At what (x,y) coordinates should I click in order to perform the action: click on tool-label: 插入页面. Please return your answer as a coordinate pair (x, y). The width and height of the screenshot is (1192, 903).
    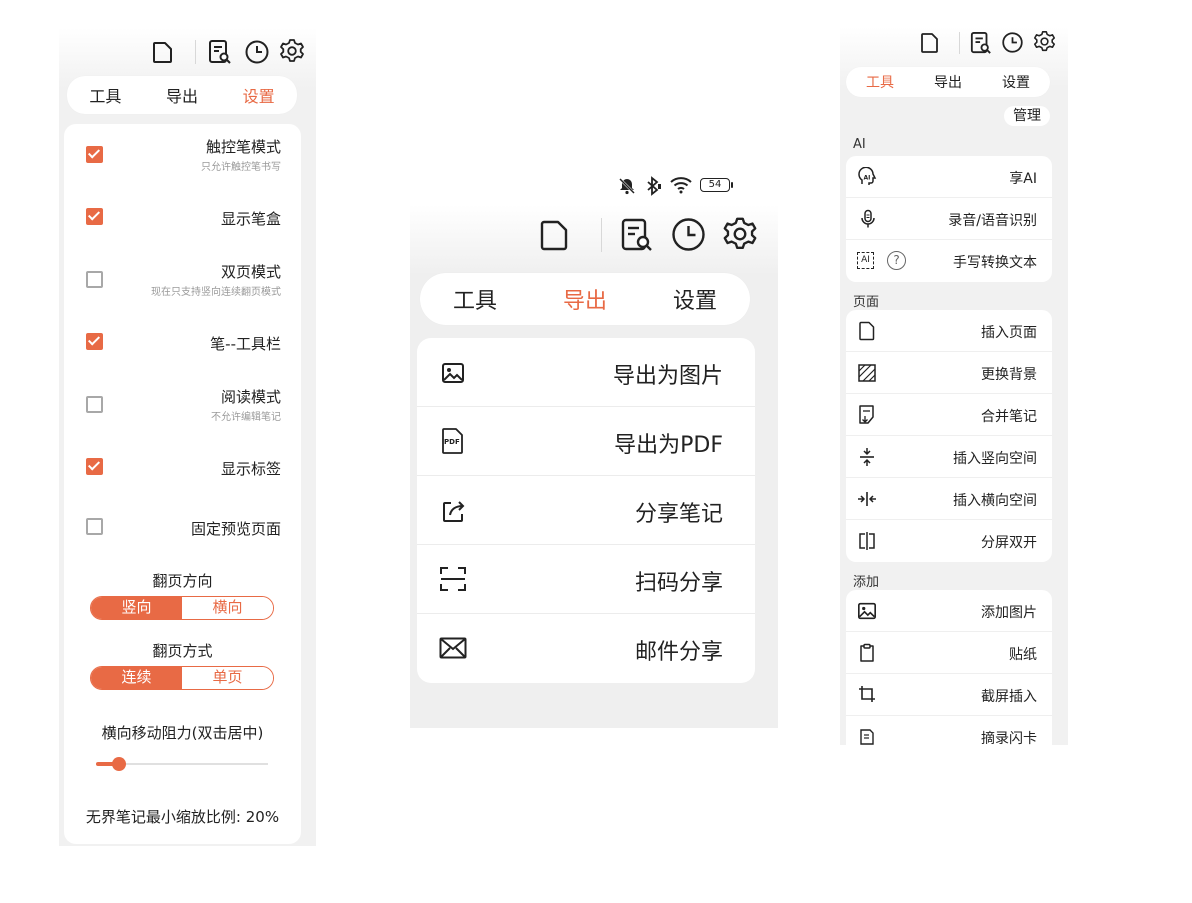
    Looking at the image, I should click on (1009, 333).